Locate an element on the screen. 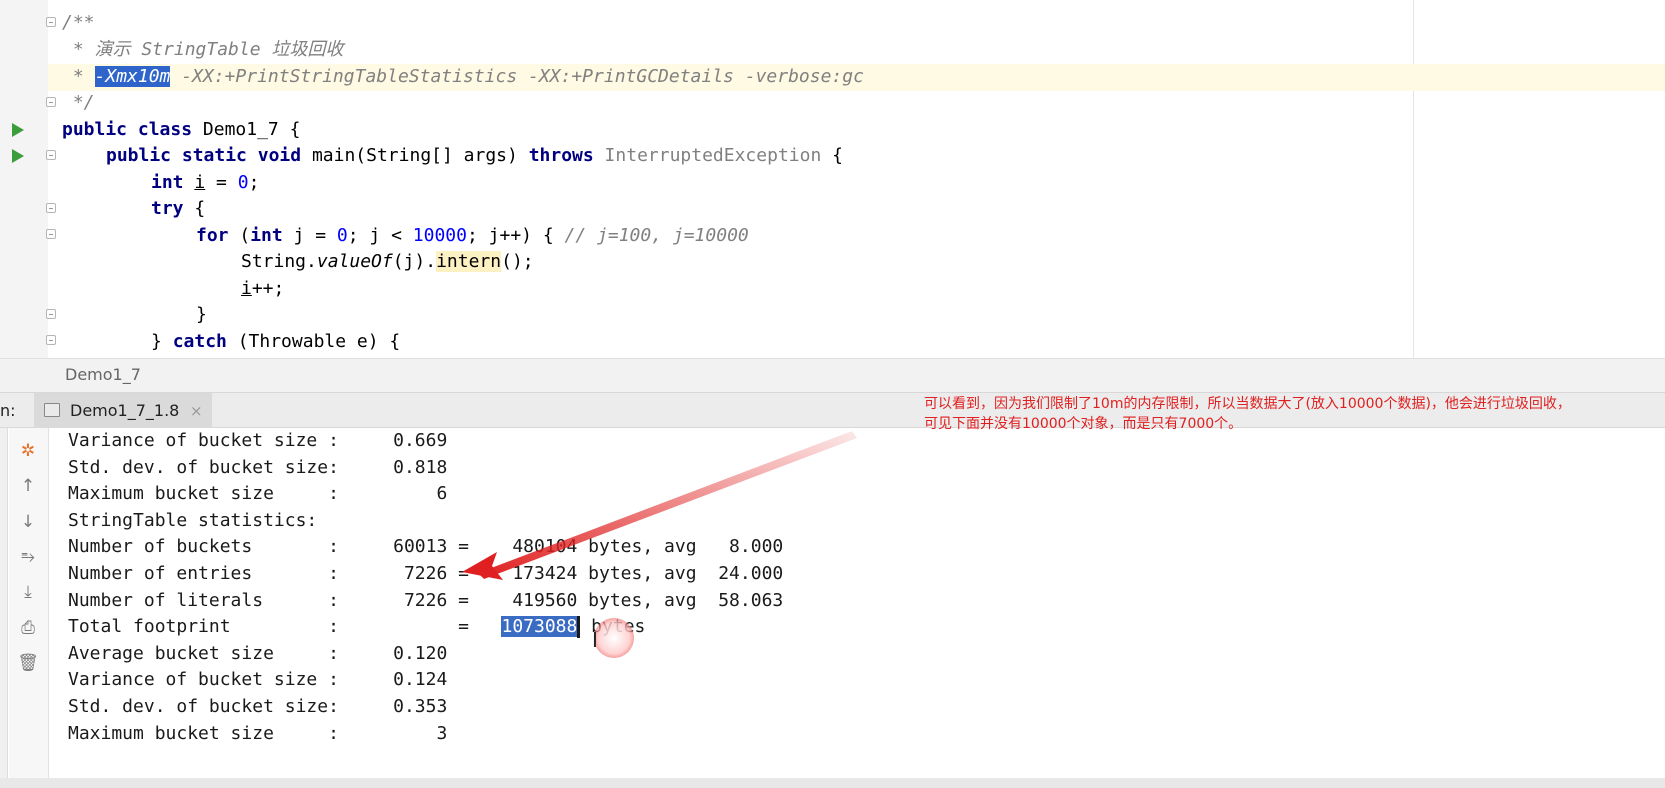  tab-run-config: Demo1_7_1.8 × is located at coordinates (123, 411).